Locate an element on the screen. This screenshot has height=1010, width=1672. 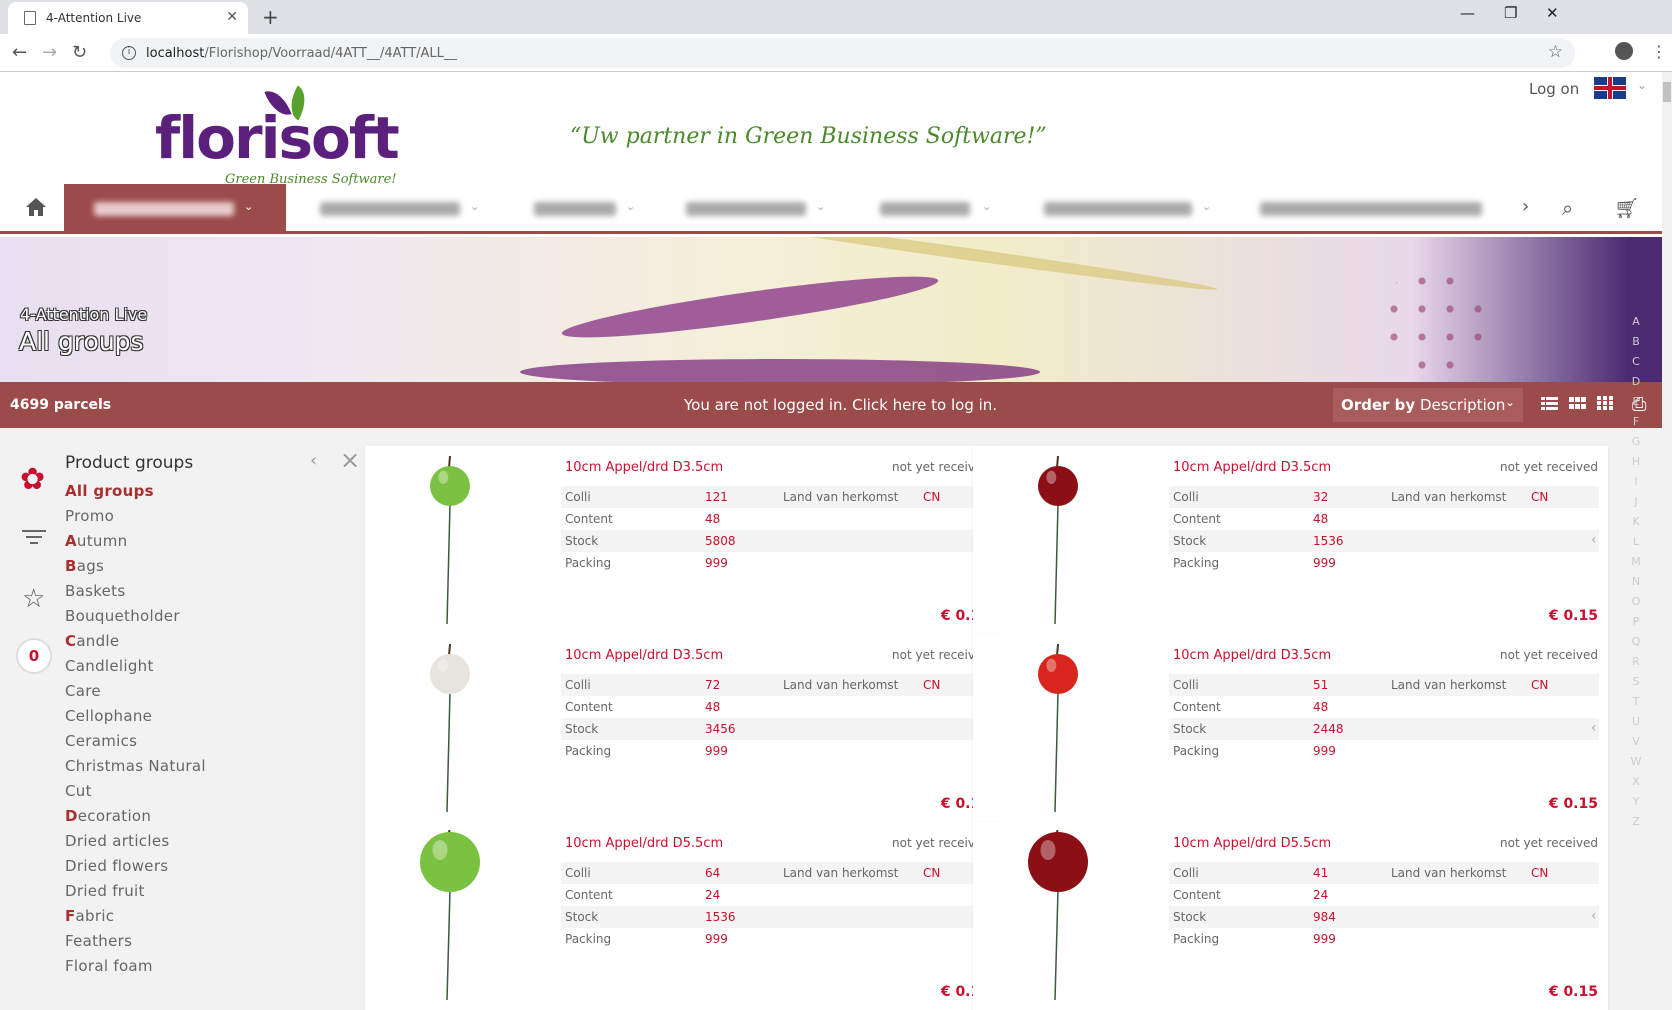
small-grid-view-icon is located at coordinates (1605, 403).